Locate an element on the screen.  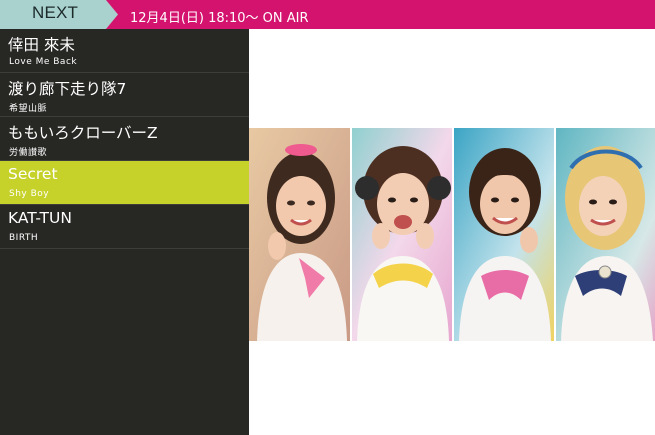
song-title: BIRTH is located at coordinates (24, 238).